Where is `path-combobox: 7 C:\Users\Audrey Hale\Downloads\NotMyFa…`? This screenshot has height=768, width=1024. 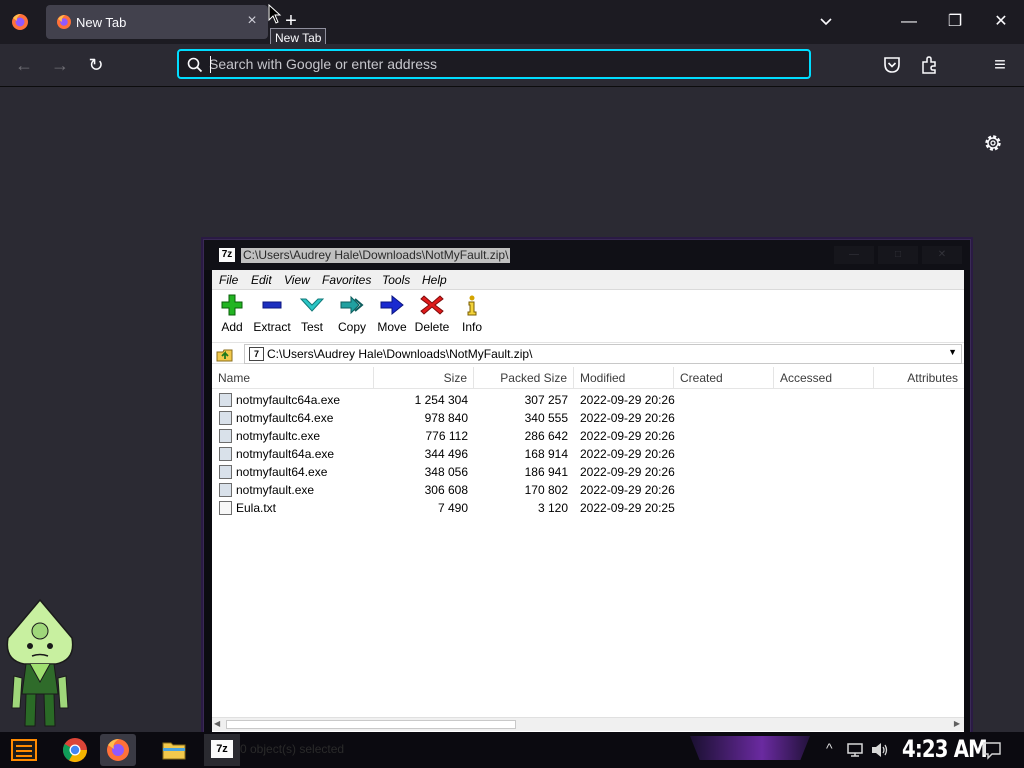
path-combobox: 7 C:\Users\Audrey Hale\Downloads\NotMyFa… is located at coordinates (603, 354).